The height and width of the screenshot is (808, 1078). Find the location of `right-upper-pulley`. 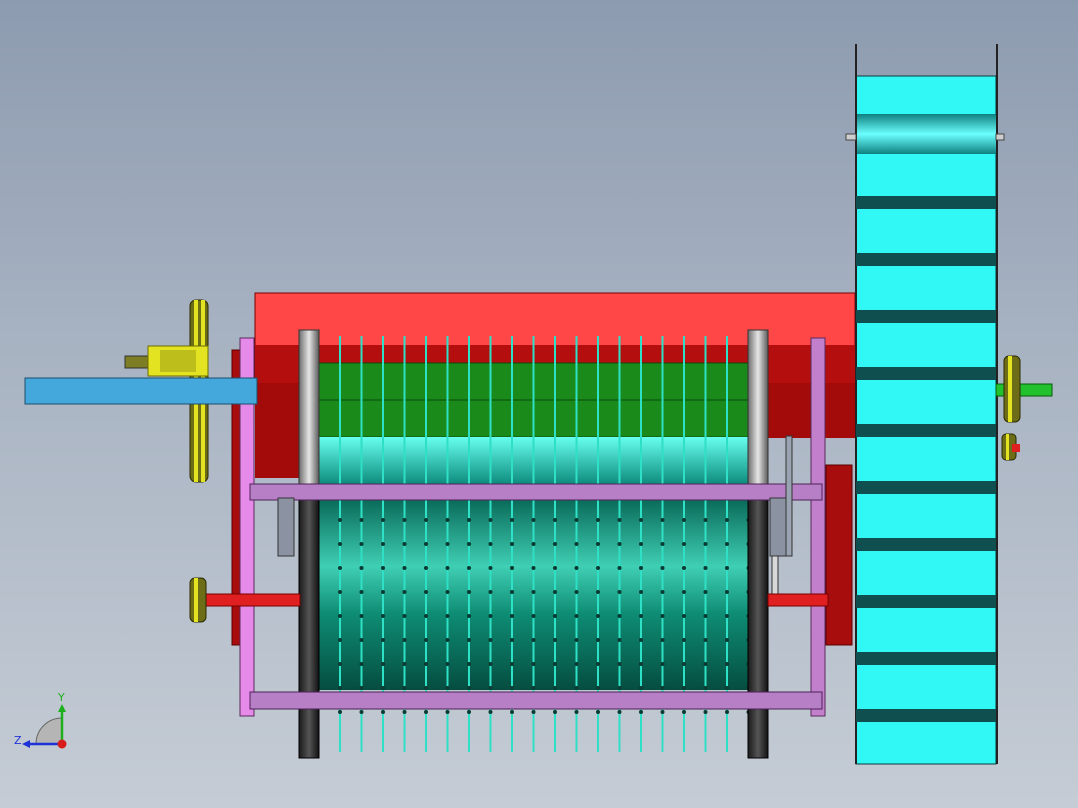

right-upper-pulley is located at coordinates (1012, 389).